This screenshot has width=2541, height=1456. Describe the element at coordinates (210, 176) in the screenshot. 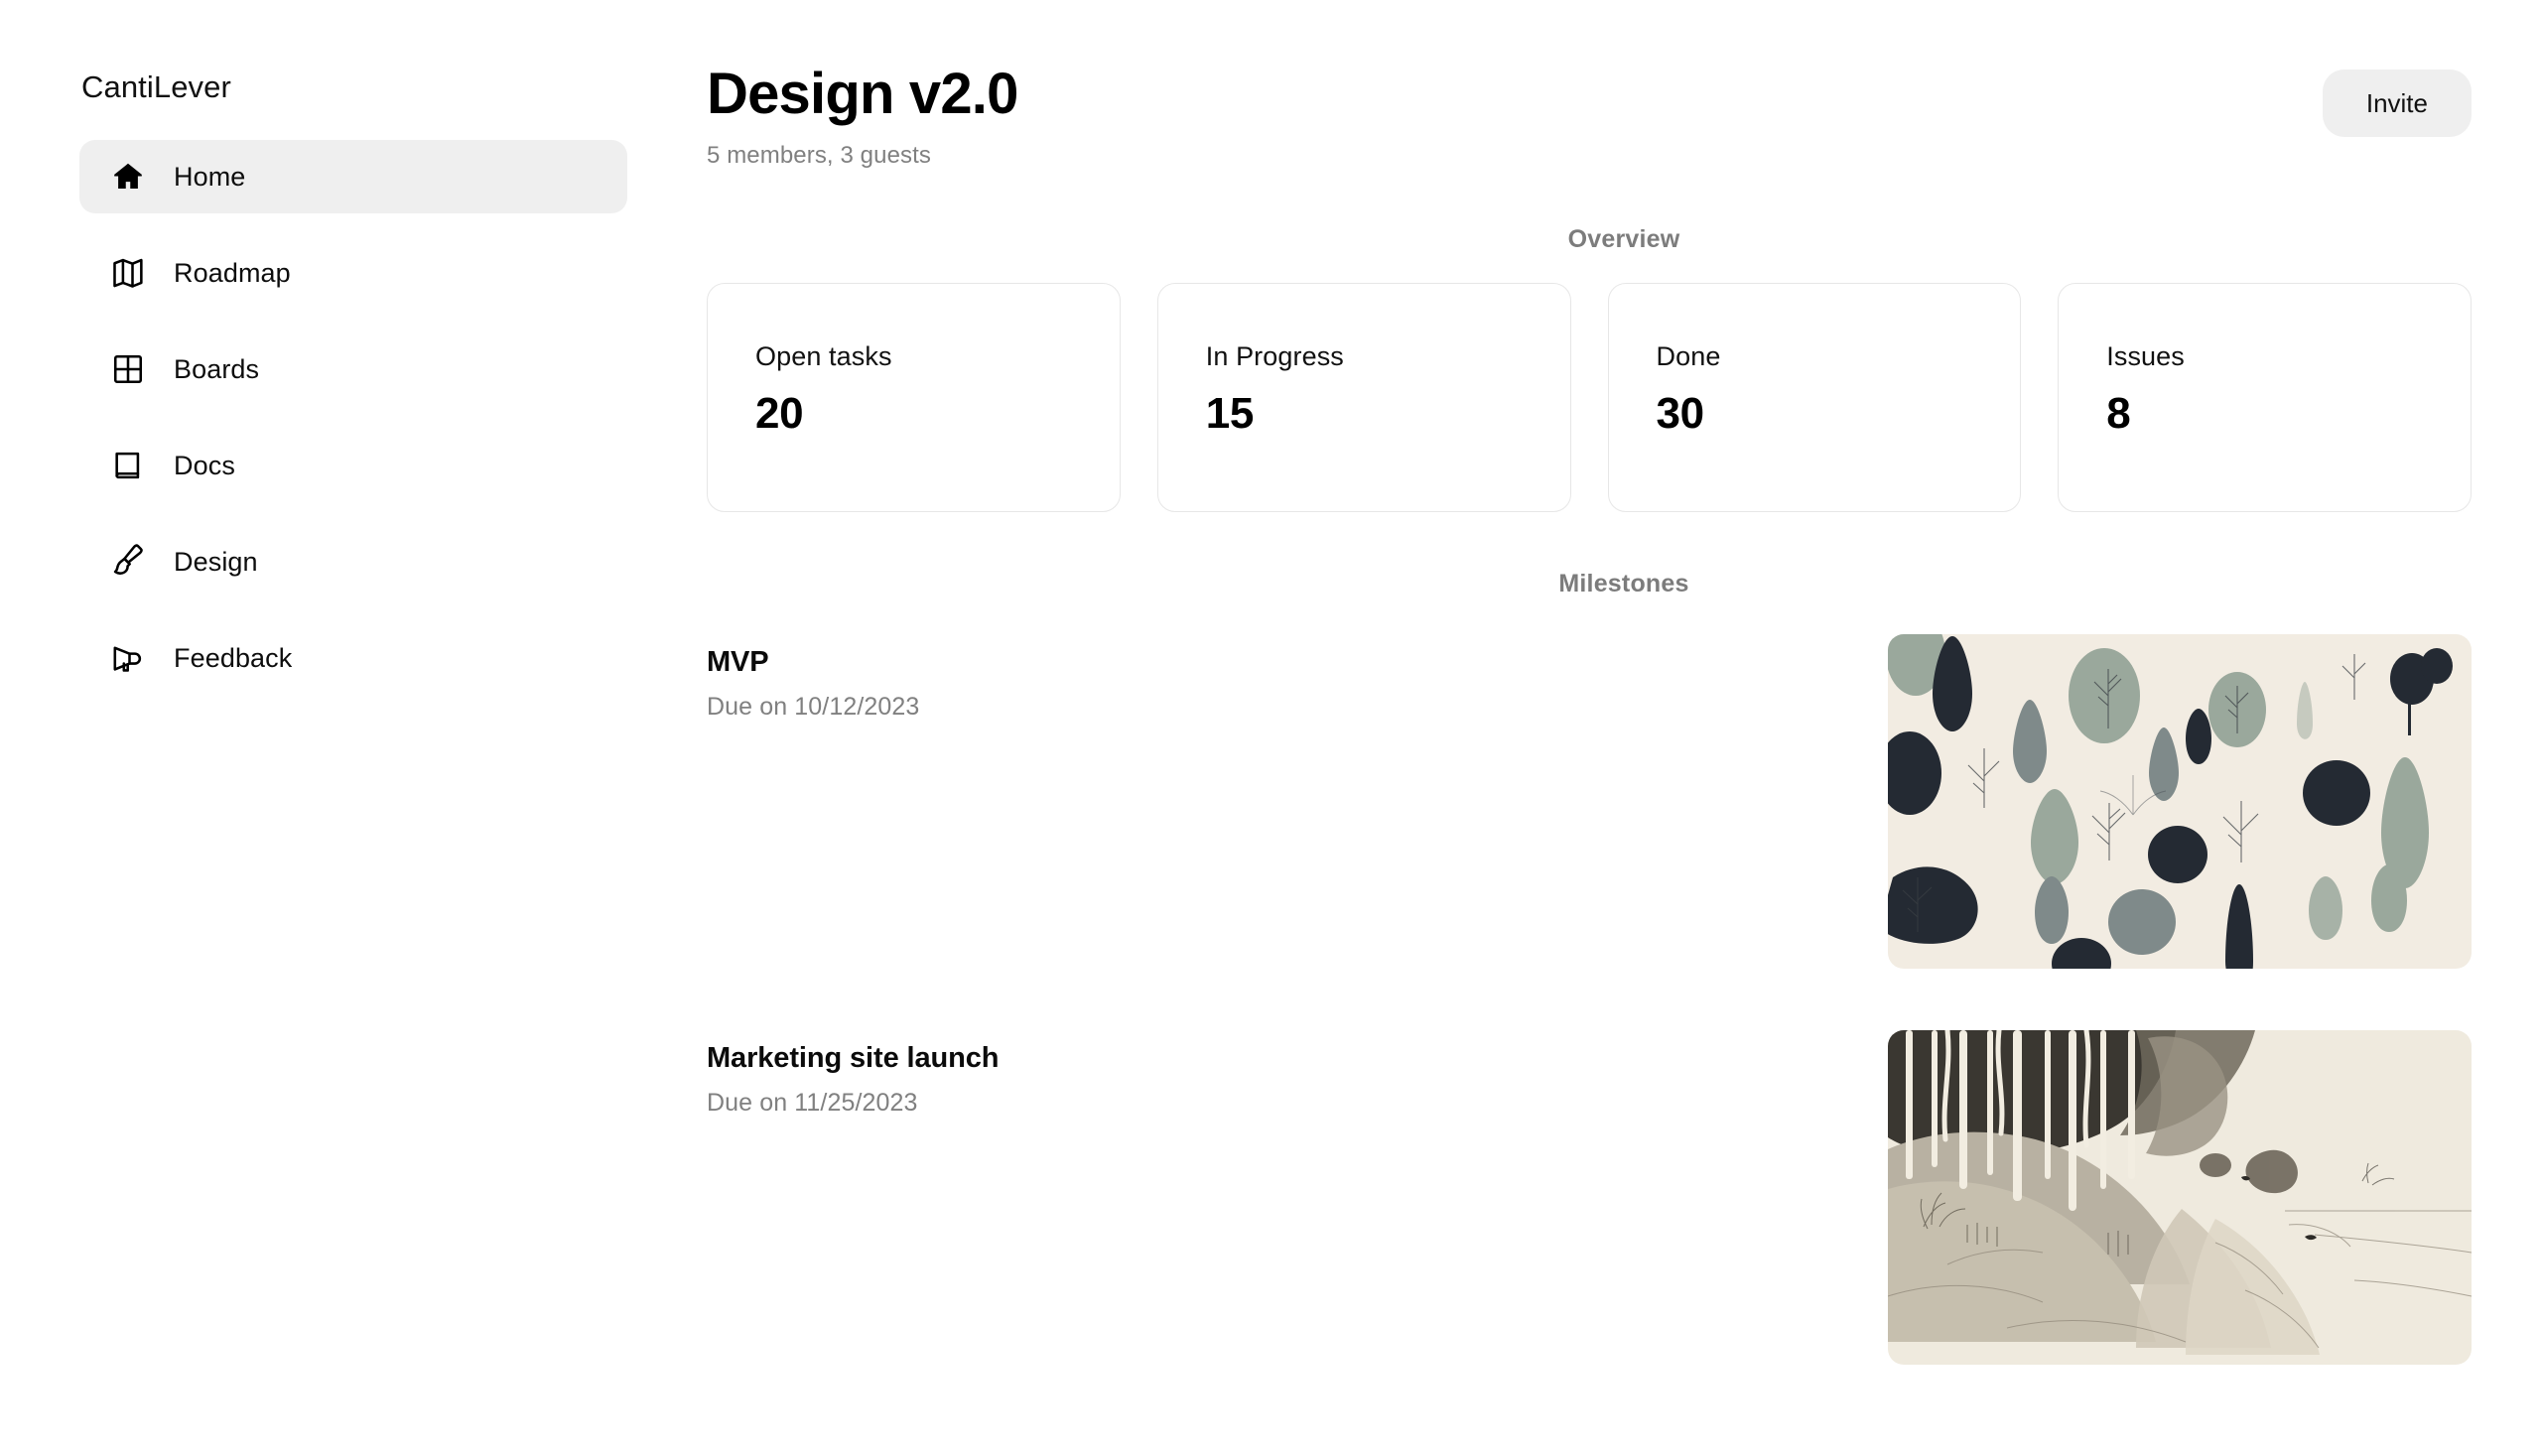

I see `sidebar-item-label: Home` at that location.